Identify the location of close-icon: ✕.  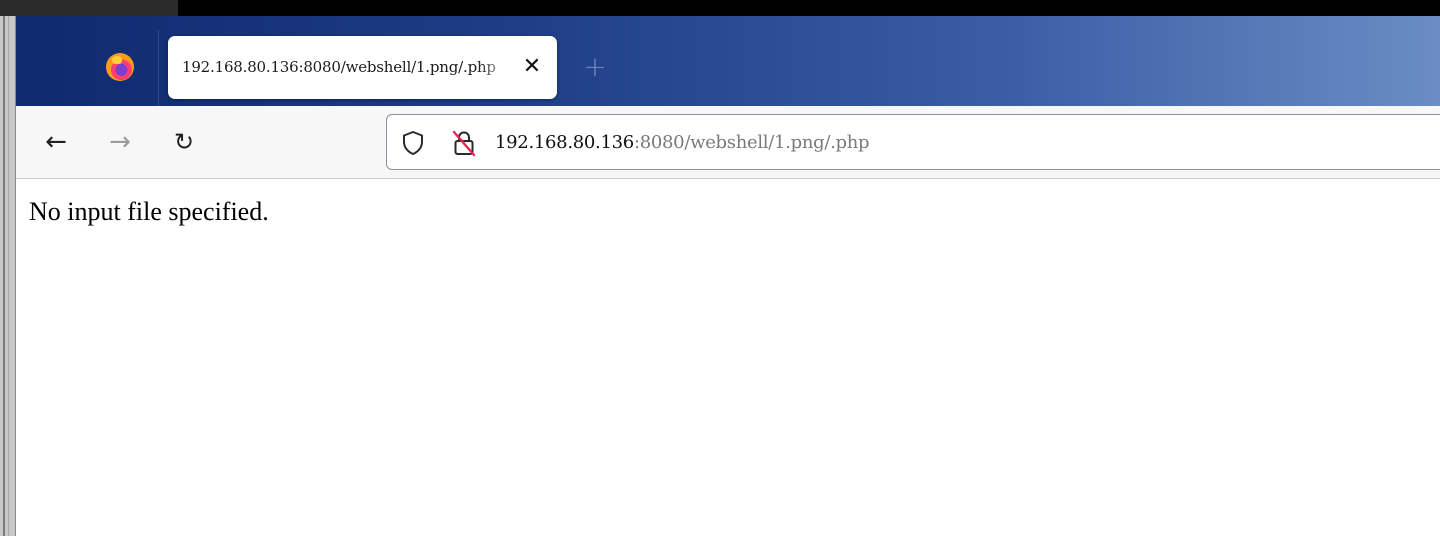
(532, 67).